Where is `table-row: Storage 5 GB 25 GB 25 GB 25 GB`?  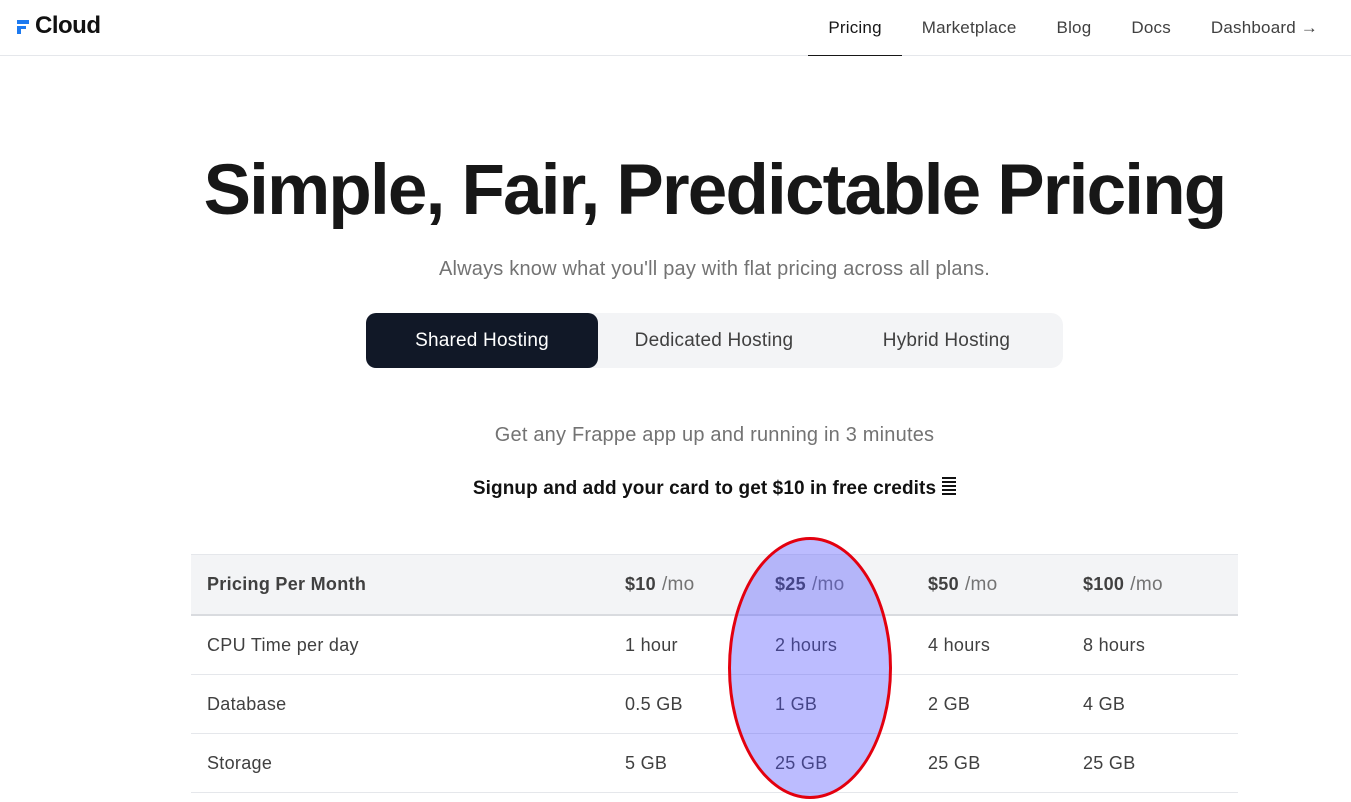
table-row: Storage 5 GB 25 GB 25 GB 25 GB is located at coordinates (714, 763).